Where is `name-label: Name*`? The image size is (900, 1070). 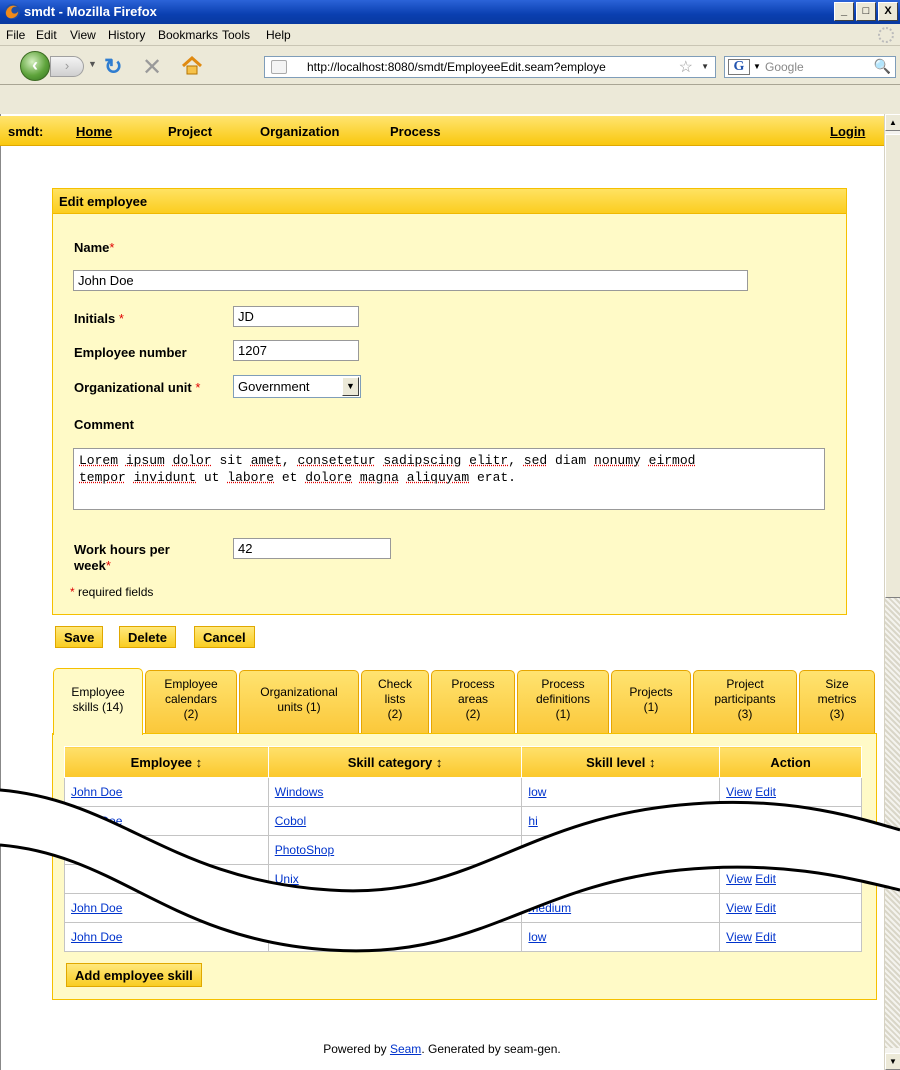
name-label: Name* is located at coordinates (94, 247).